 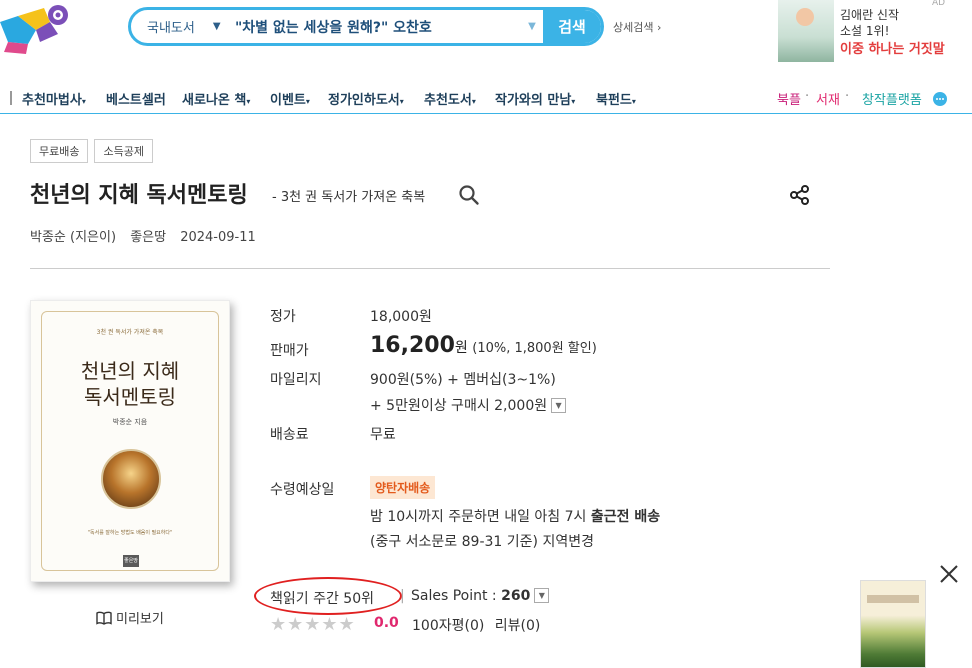 What do you see at coordinates (139, 195) in the screenshot?
I see `product-title: 천년의 지혜 독서멘토링` at bounding box center [139, 195].